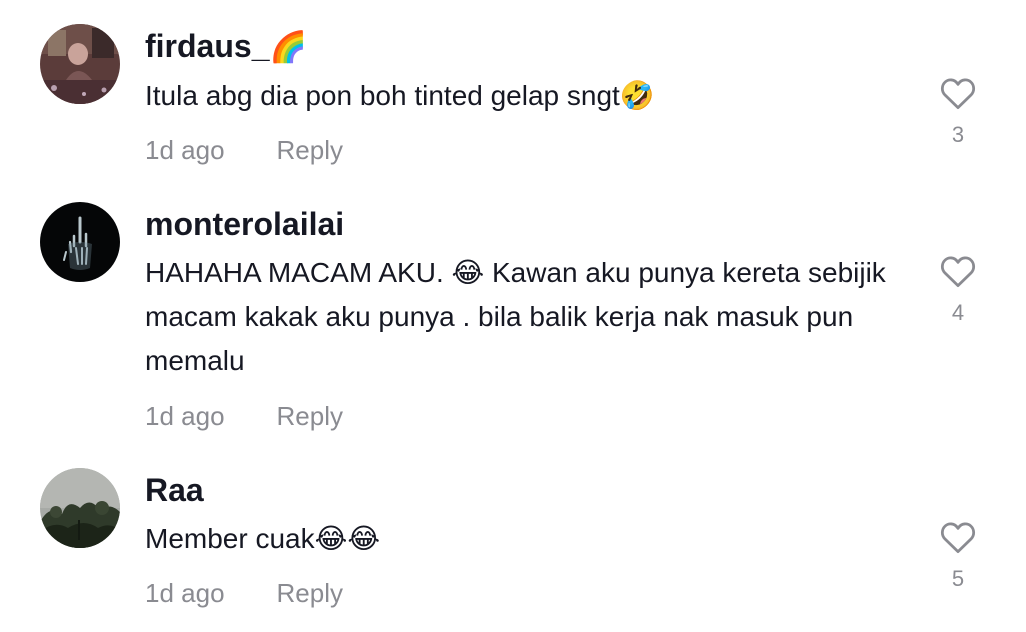 The image size is (1026, 632). I want to click on comment-text: Member cuak😂😂, so click(263, 538).